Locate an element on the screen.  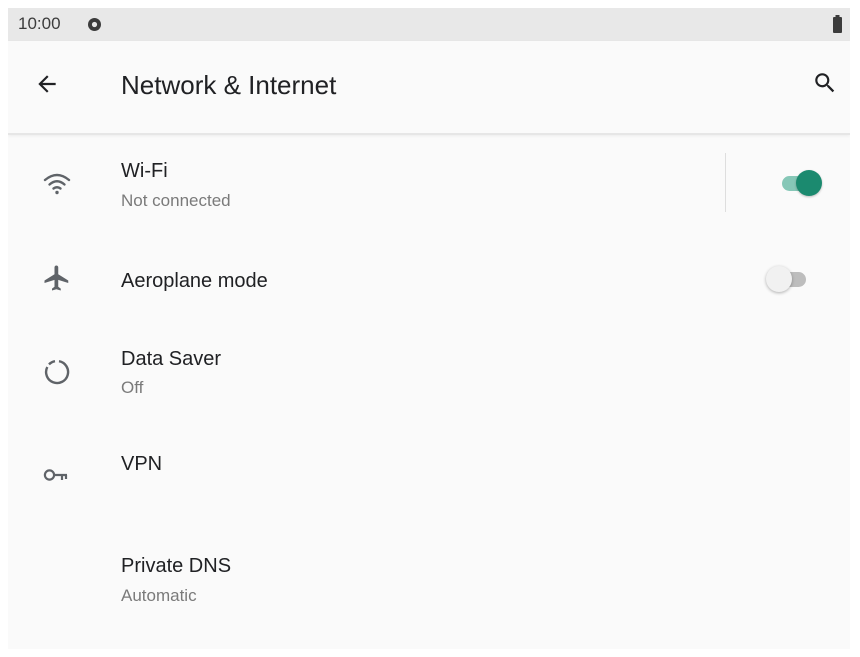
aeroplane-mode-toggle is located at coordinates (788, 279).